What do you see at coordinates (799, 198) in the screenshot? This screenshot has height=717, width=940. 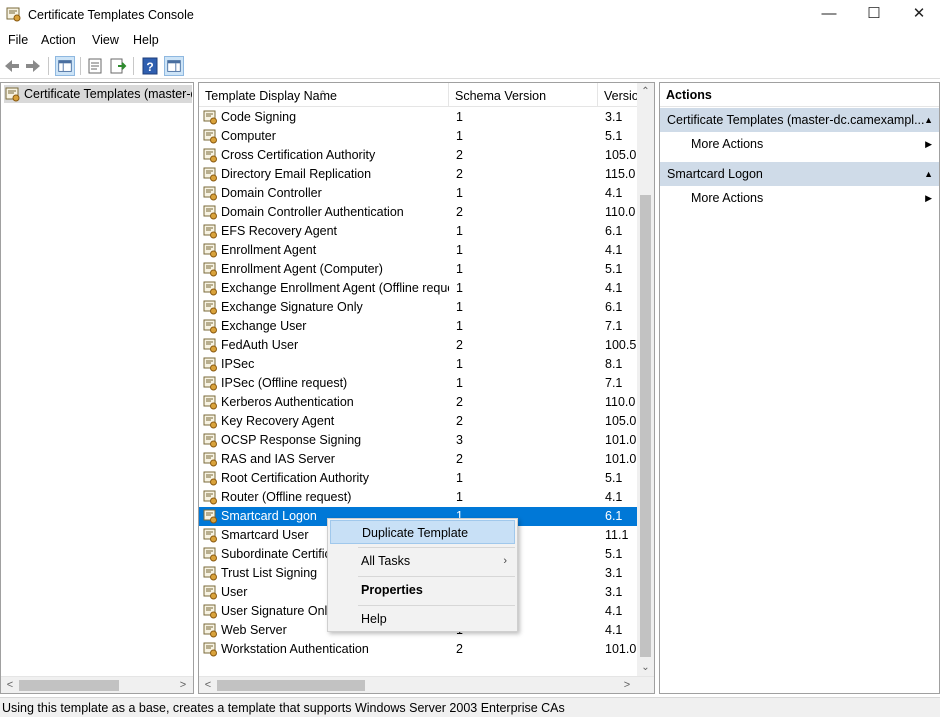 I see `action-more-actions-smartcard: More Actions ▶` at bounding box center [799, 198].